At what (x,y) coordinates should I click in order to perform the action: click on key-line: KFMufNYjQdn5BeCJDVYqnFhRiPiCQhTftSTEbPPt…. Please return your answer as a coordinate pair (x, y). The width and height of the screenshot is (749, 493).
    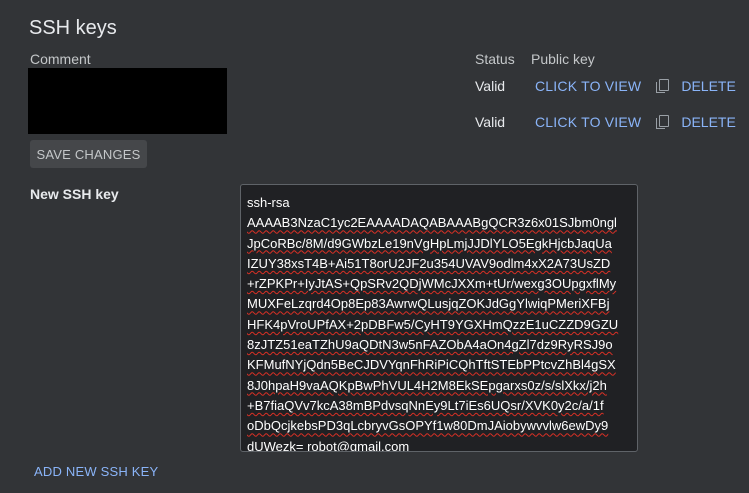
    Looking at the image, I should click on (431, 365).